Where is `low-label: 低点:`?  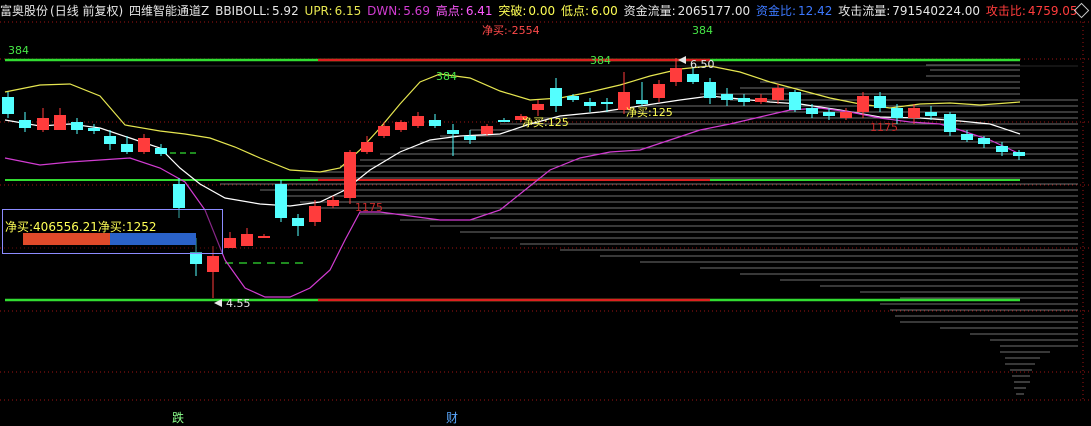 low-label: 低点: is located at coordinates (575, 11).